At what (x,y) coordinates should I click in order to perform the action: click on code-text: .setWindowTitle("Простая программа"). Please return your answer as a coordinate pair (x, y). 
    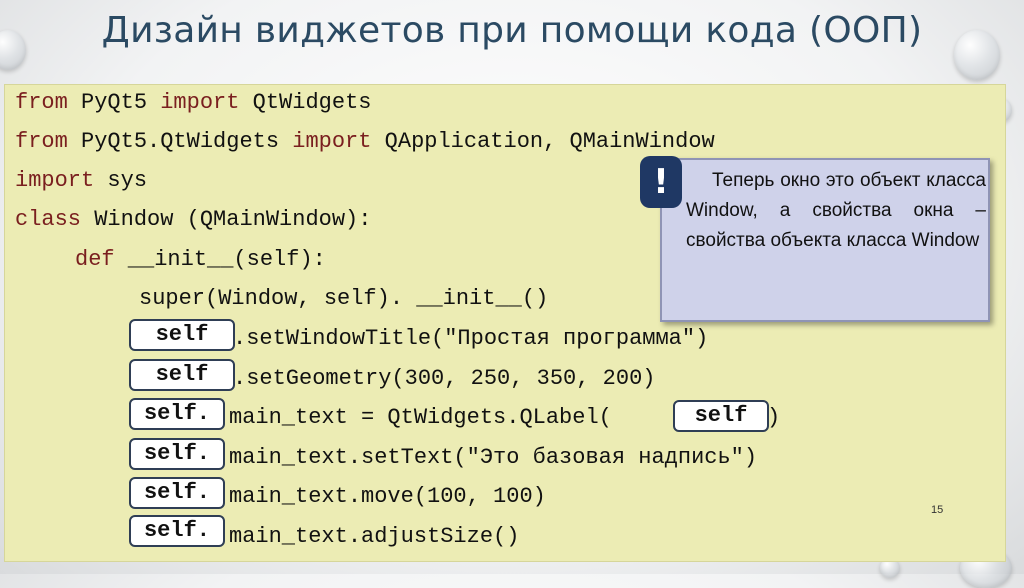
    Looking at the image, I should click on (471, 338).